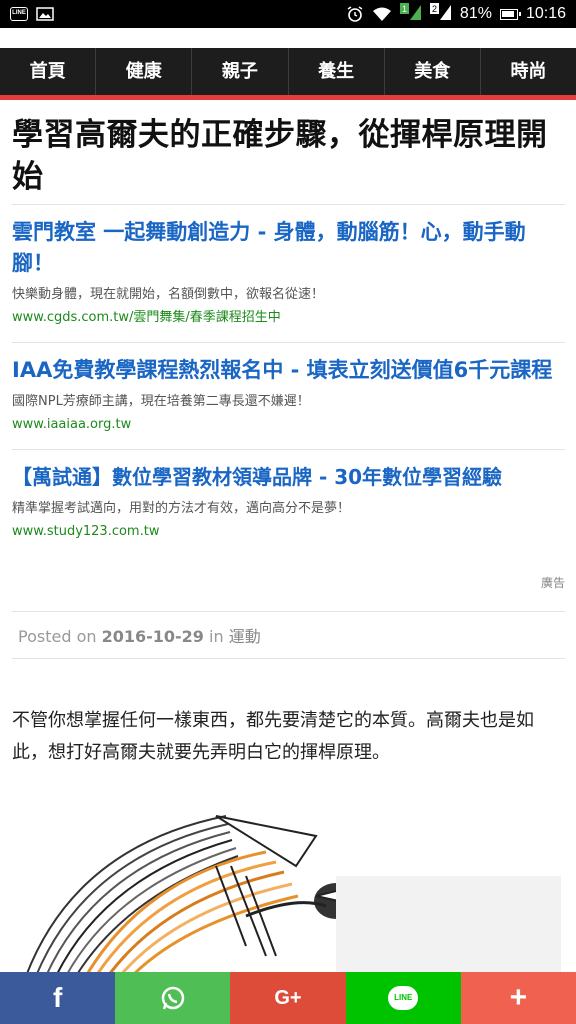 The image size is (576, 1024). I want to click on ad-label: 廣告, so click(552, 583).